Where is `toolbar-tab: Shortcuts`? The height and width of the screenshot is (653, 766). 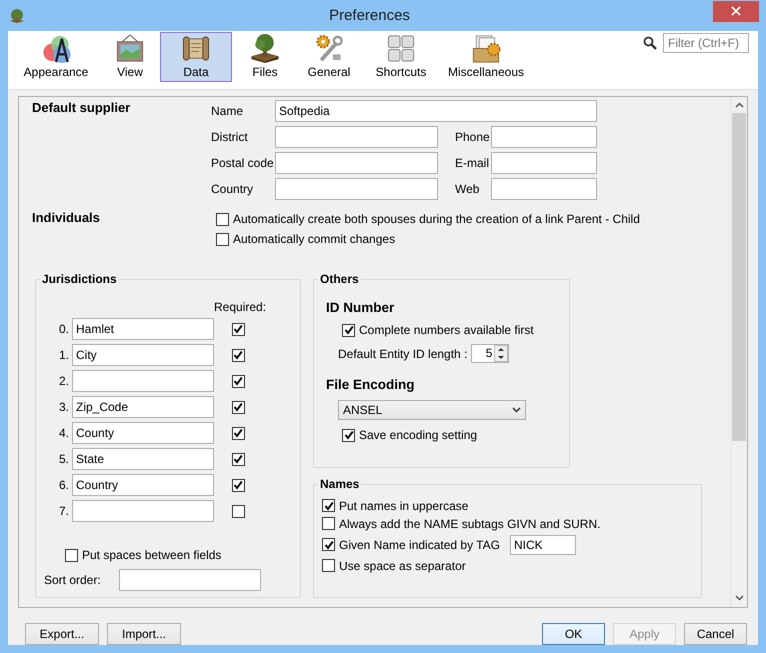 toolbar-tab: Shortcuts is located at coordinates (401, 57).